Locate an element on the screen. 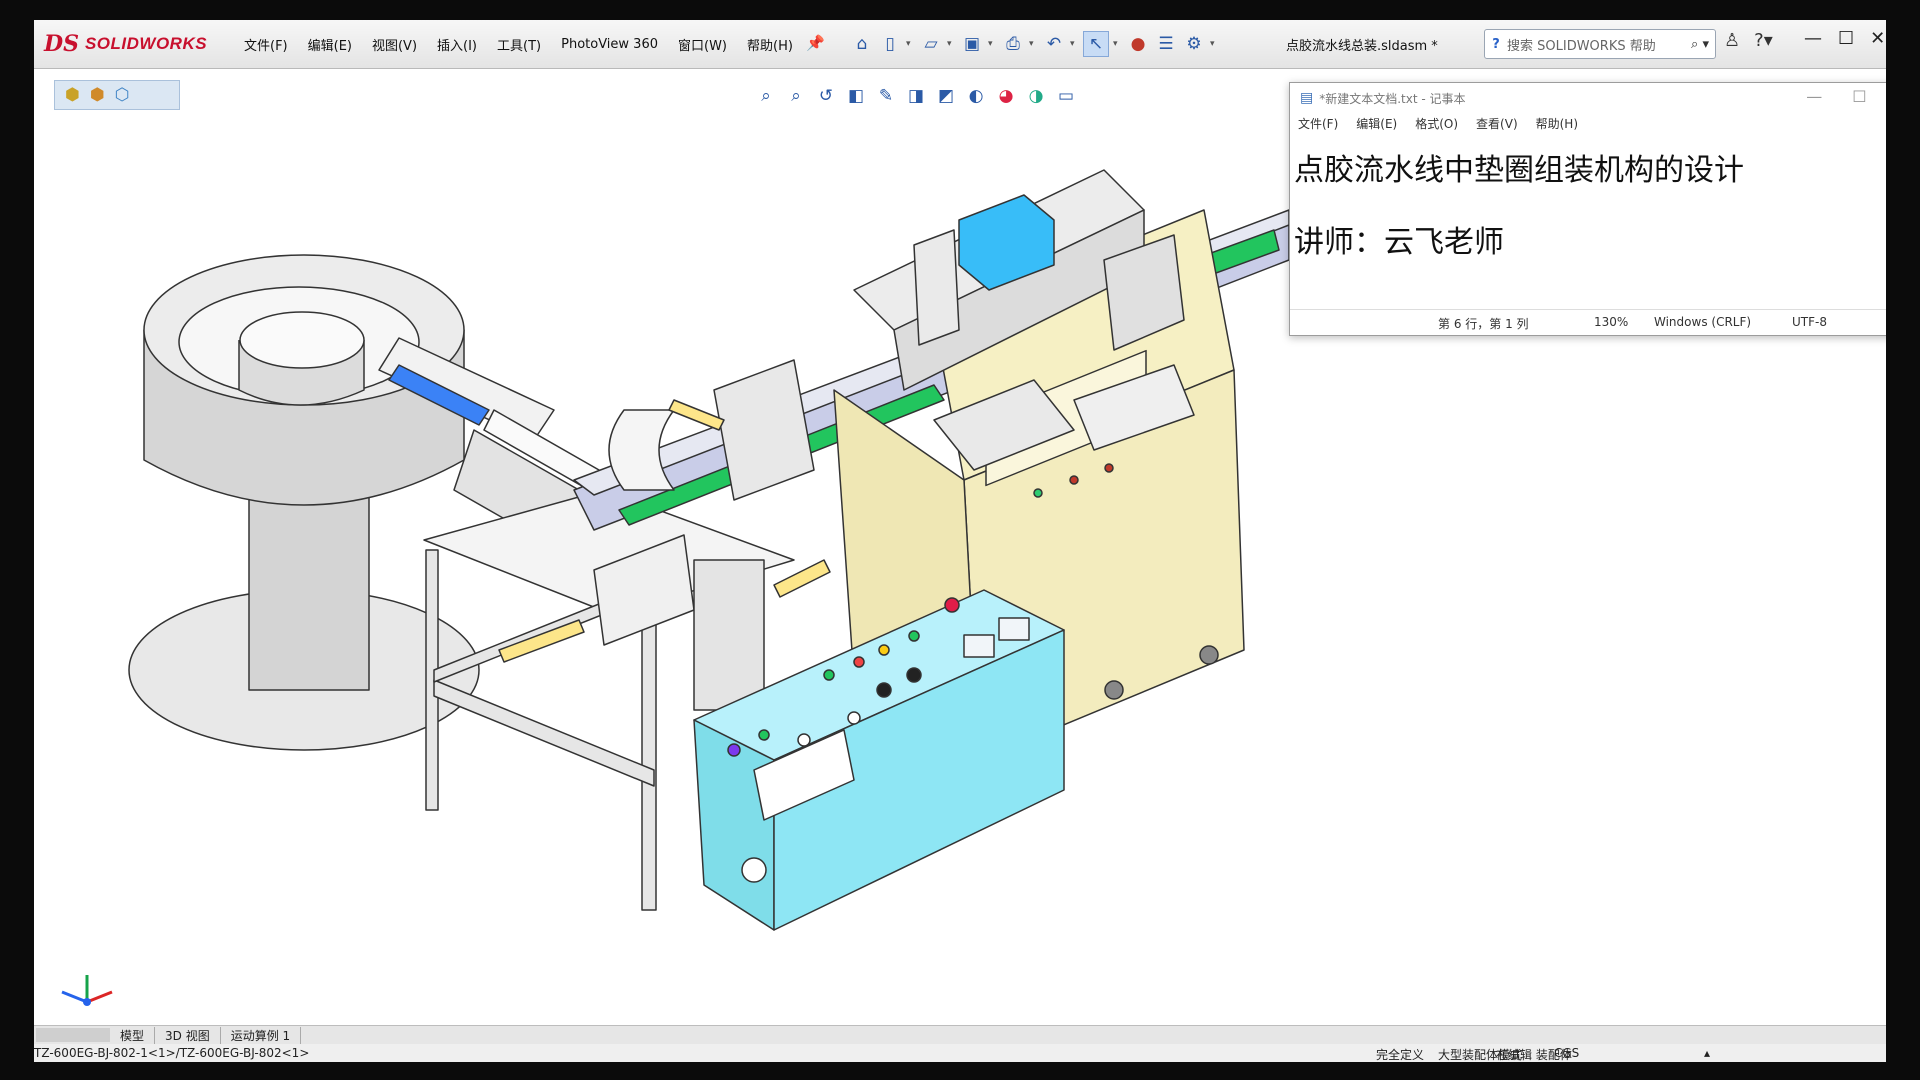 Image resolution: width=1920 pixels, height=1080 pixels. user-icon: ♙ is located at coordinates (1732, 40).